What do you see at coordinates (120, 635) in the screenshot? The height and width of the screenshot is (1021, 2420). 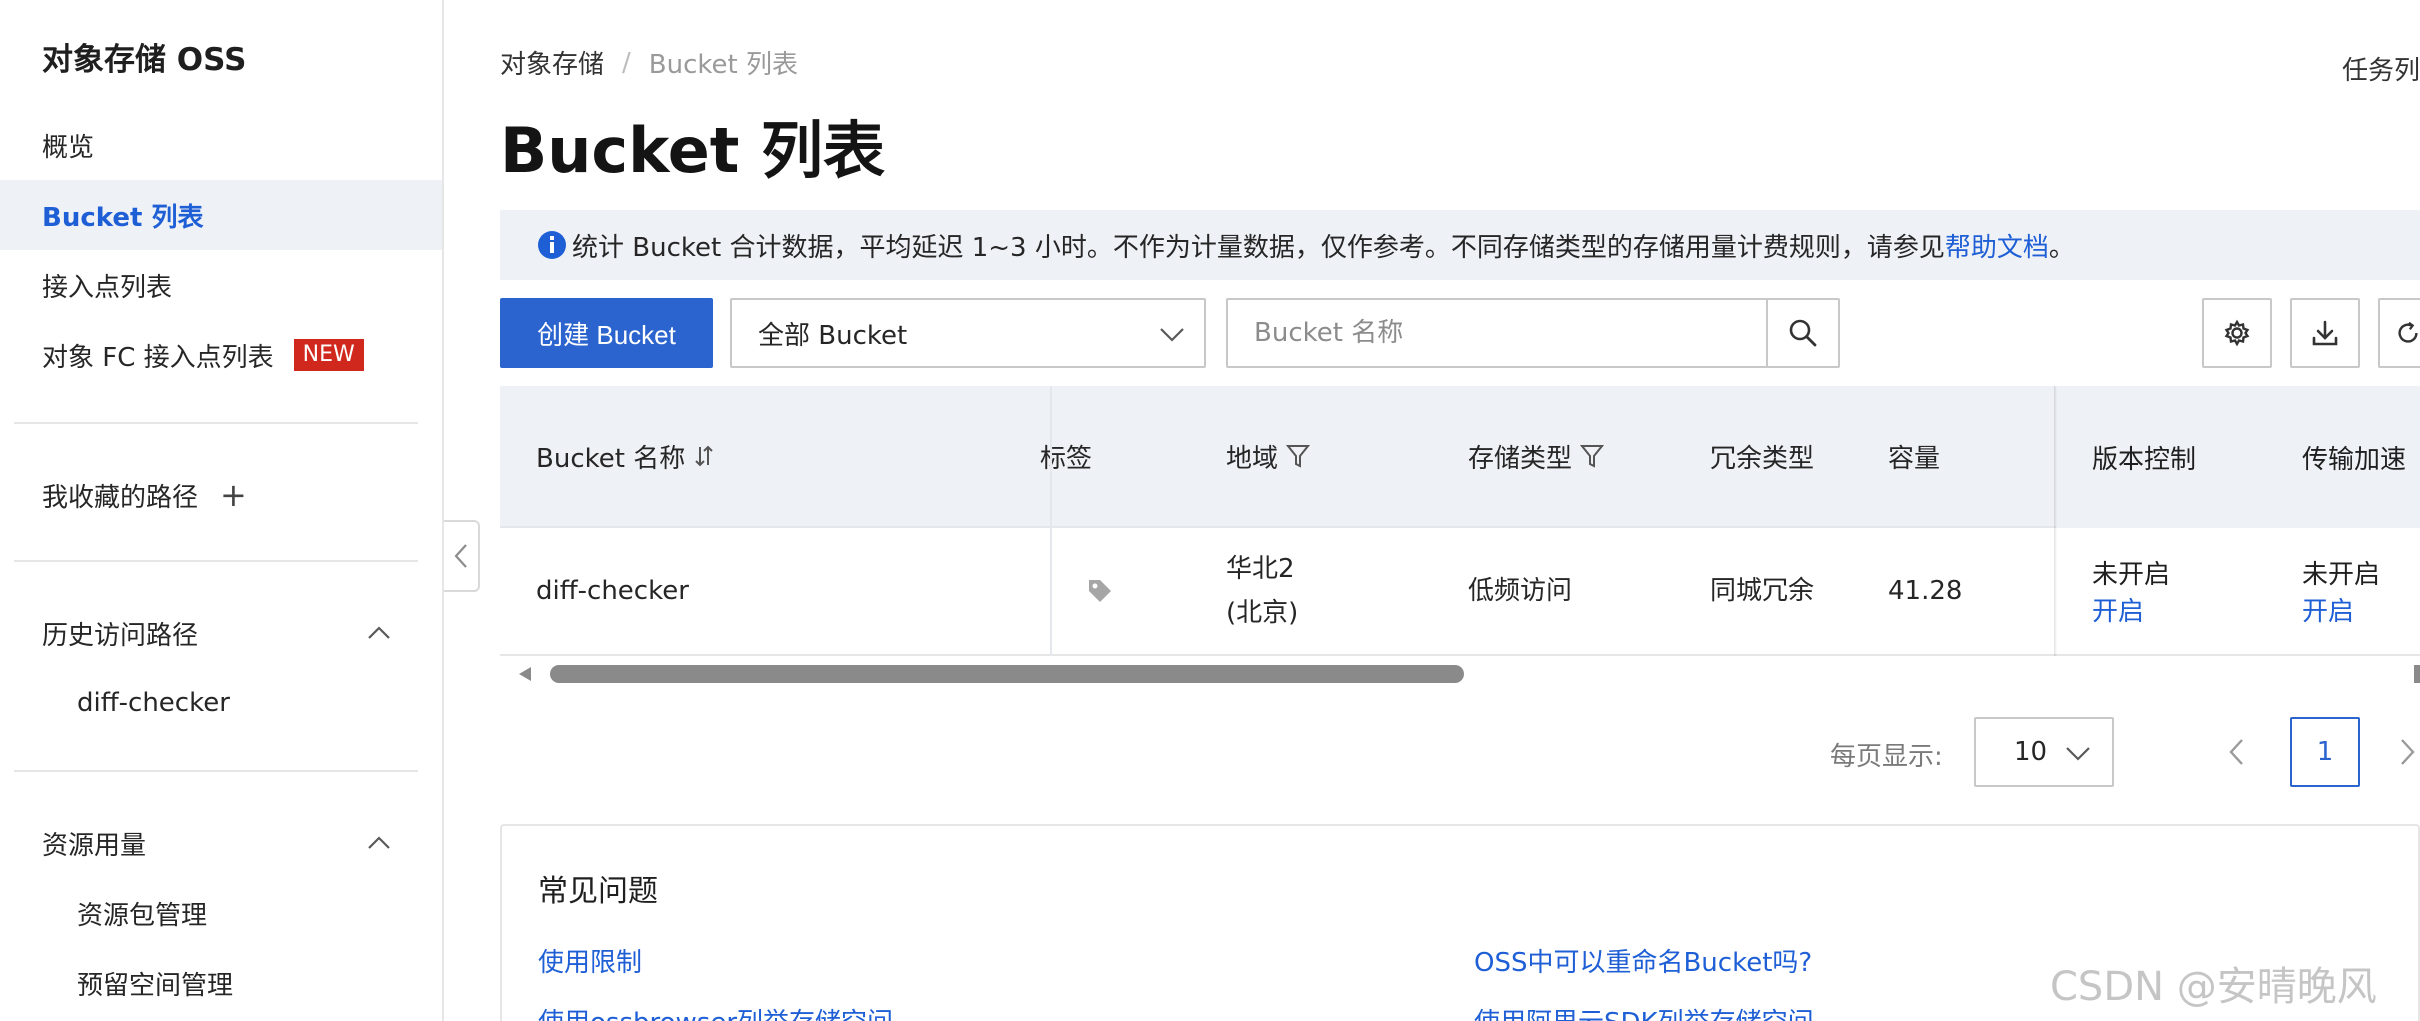 I see `sidebar-item-label: 历史访问路径` at bounding box center [120, 635].